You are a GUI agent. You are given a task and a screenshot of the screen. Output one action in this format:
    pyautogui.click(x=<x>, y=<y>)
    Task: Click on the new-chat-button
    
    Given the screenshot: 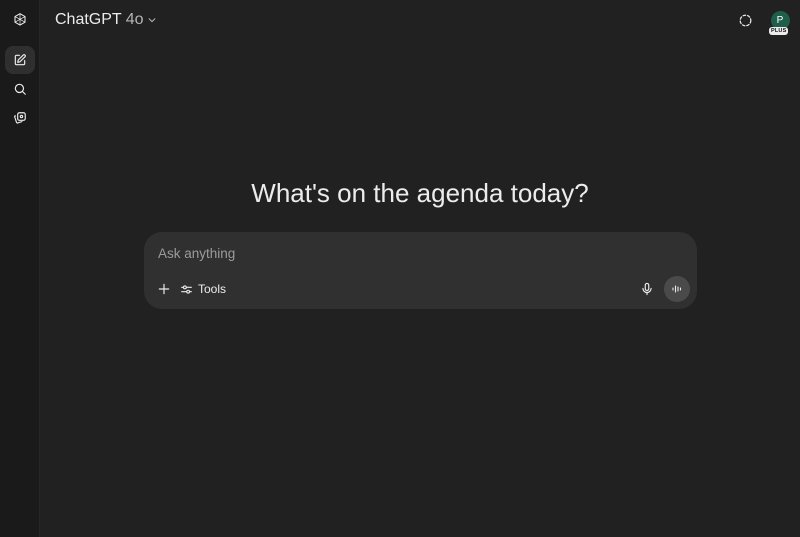 What is the action you would take?
    pyautogui.click(x=19, y=60)
    